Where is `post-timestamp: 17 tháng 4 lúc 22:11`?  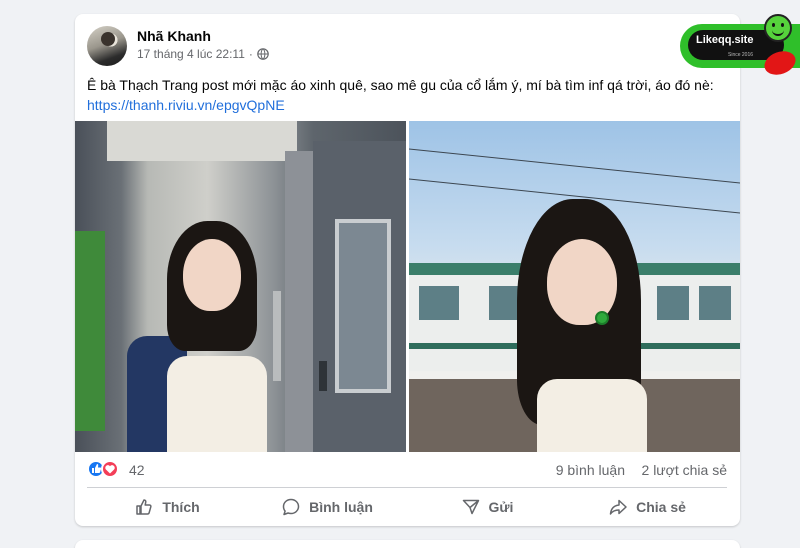 post-timestamp: 17 tháng 4 lúc 22:11 is located at coordinates (191, 54).